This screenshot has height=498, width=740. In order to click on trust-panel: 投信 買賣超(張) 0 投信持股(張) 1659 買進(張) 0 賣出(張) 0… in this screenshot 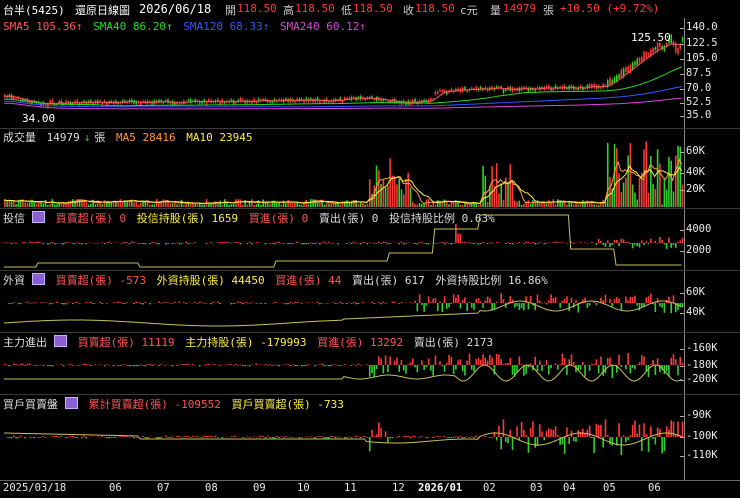, I will do `click(370, 239)`.